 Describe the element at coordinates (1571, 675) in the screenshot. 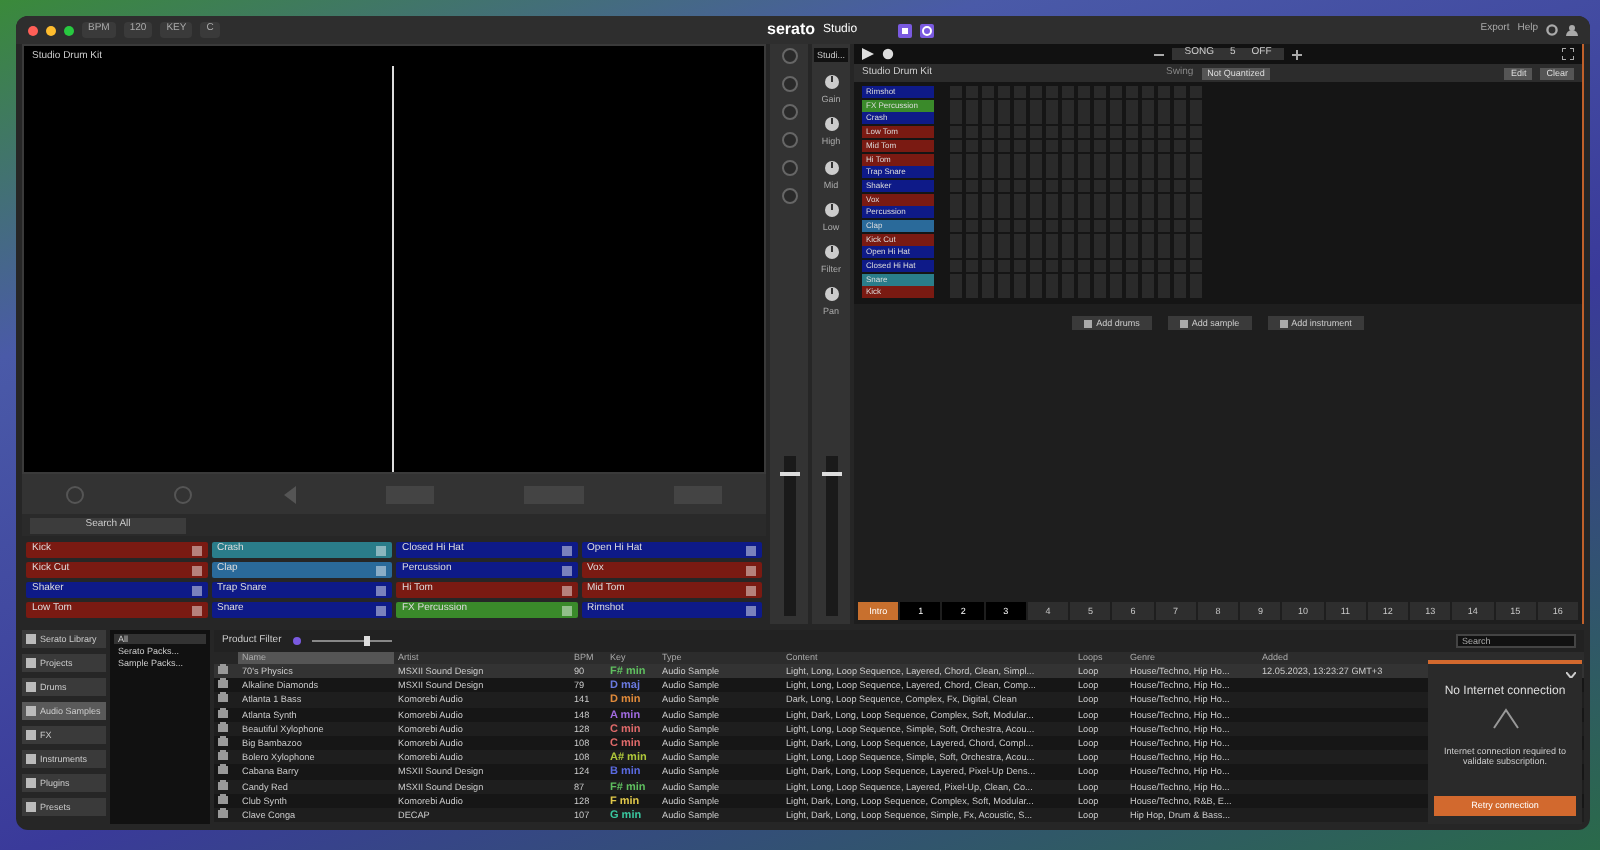

I see `chevron-icon` at that location.